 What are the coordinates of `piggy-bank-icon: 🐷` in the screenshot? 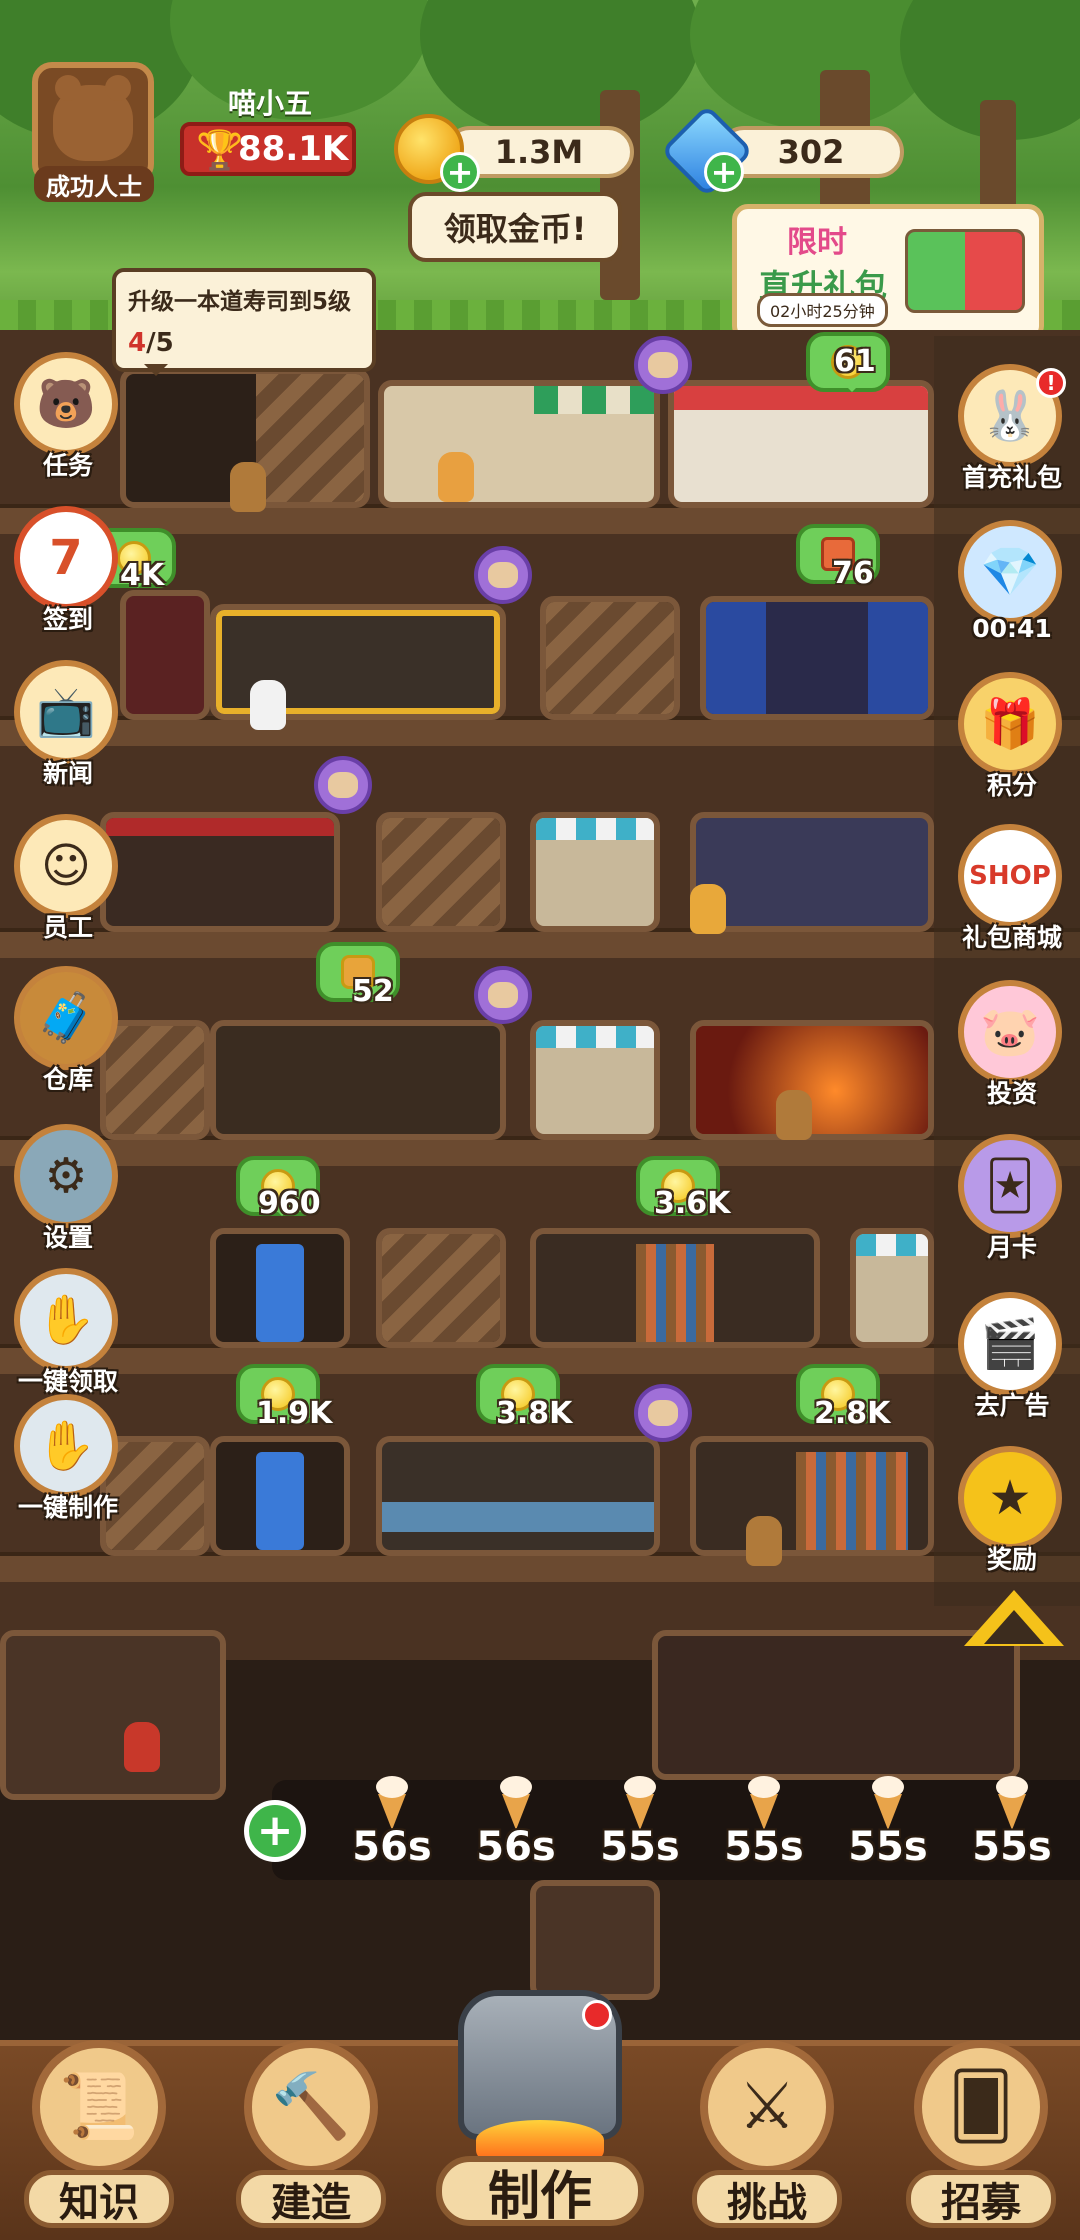 It's located at (1010, 1032).